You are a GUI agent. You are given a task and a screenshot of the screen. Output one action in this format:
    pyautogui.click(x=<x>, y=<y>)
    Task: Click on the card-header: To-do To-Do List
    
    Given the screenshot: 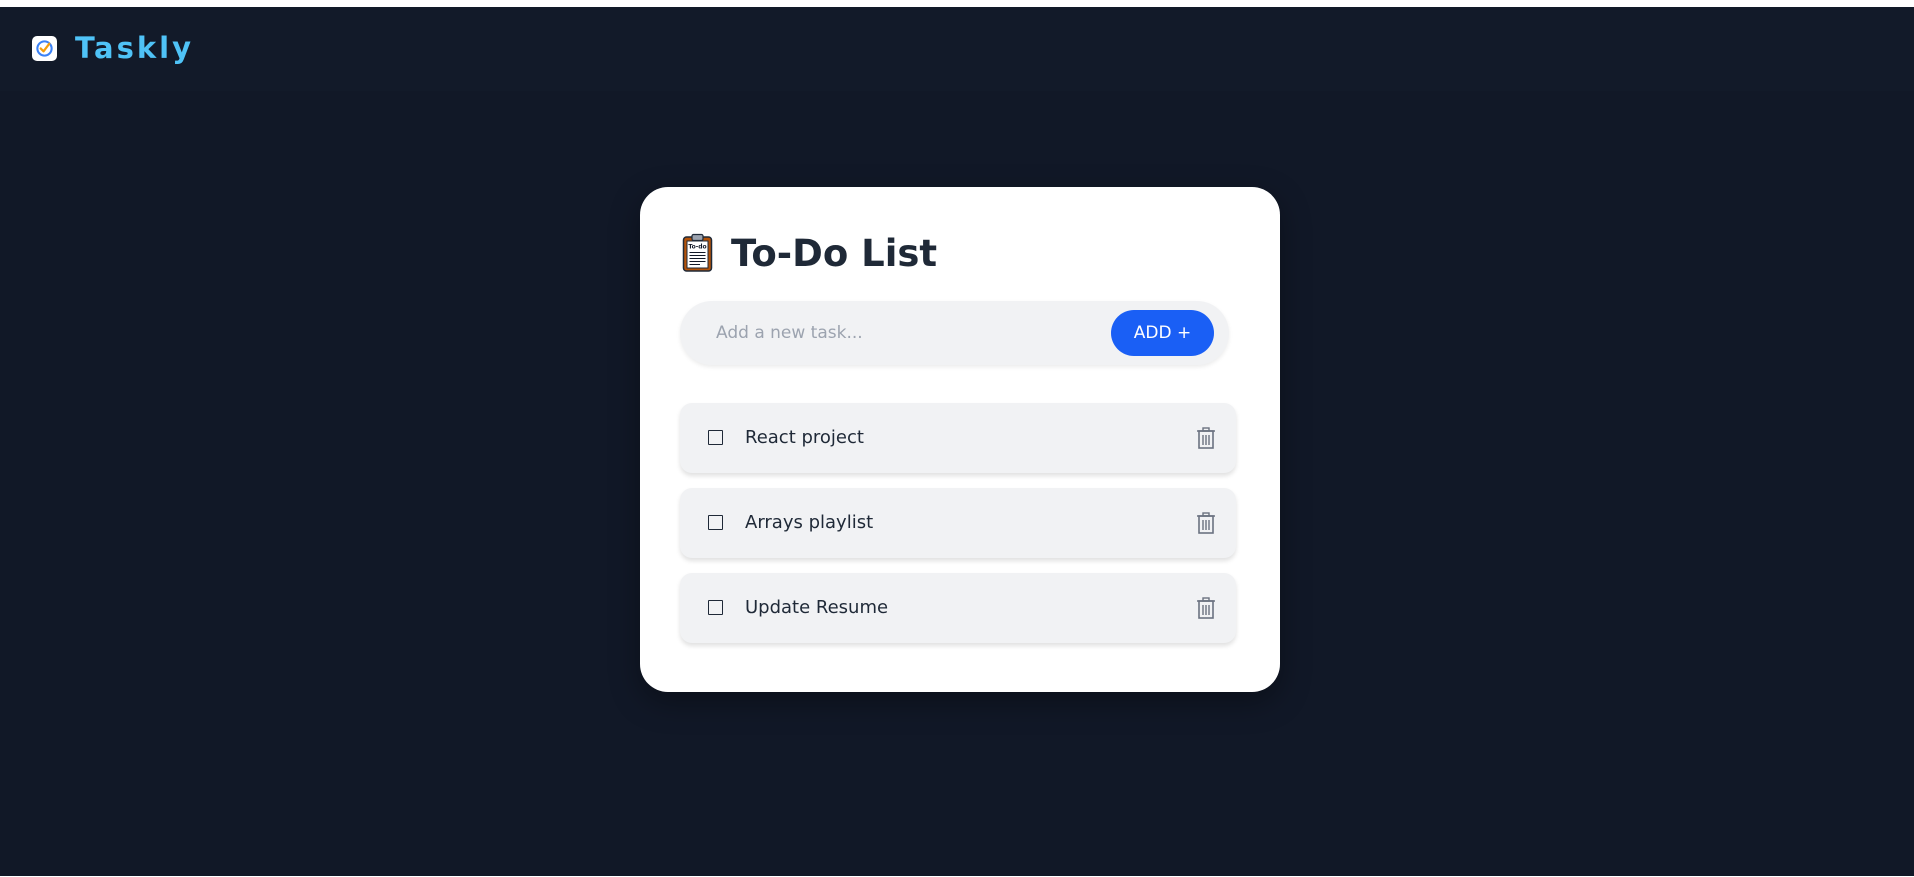 What is the action you would take?
    pyautogui.click(x=809, y=253)
    